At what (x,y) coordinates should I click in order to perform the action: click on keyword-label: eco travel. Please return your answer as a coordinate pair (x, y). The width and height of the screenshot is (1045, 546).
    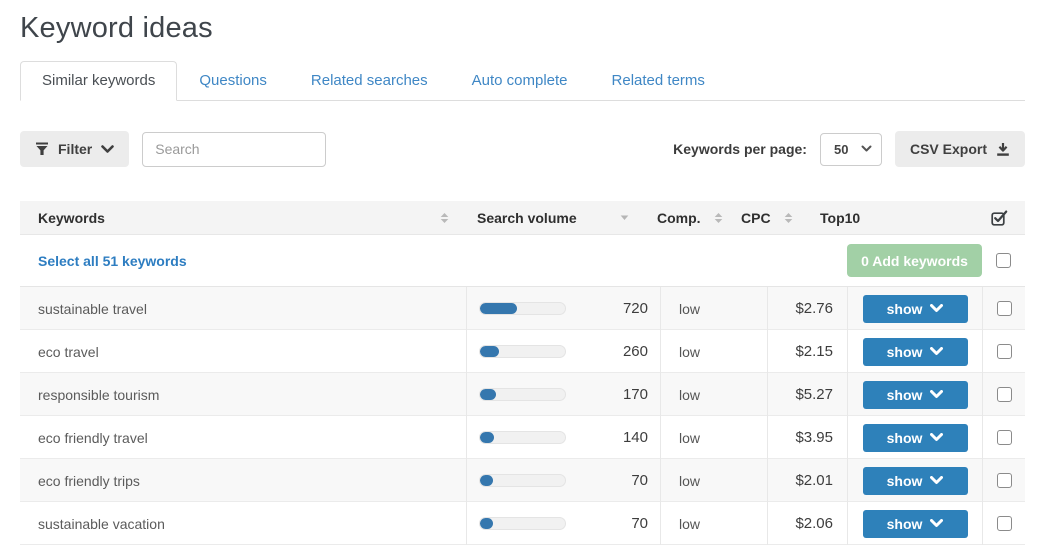
    Looking at the image, I should click on (68, 351).